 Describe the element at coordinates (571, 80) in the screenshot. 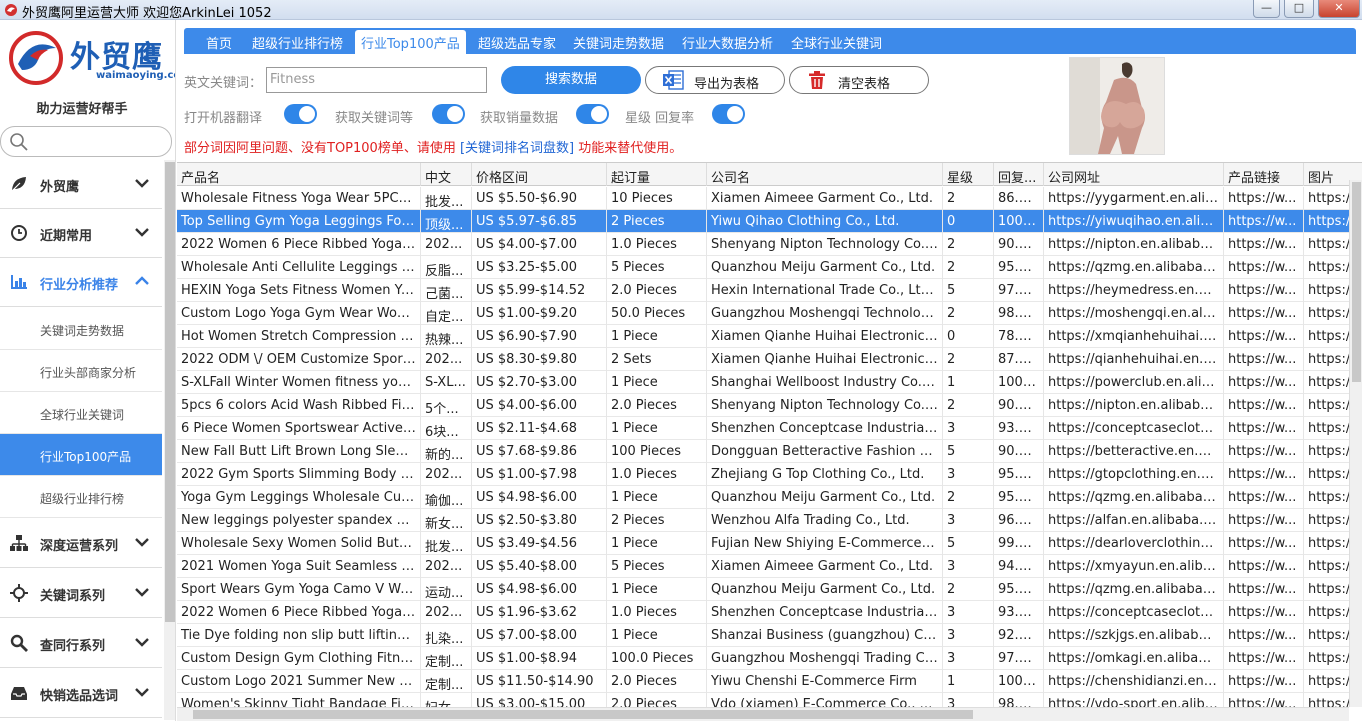

I see `search-data-button: 搜索数据` at that location.